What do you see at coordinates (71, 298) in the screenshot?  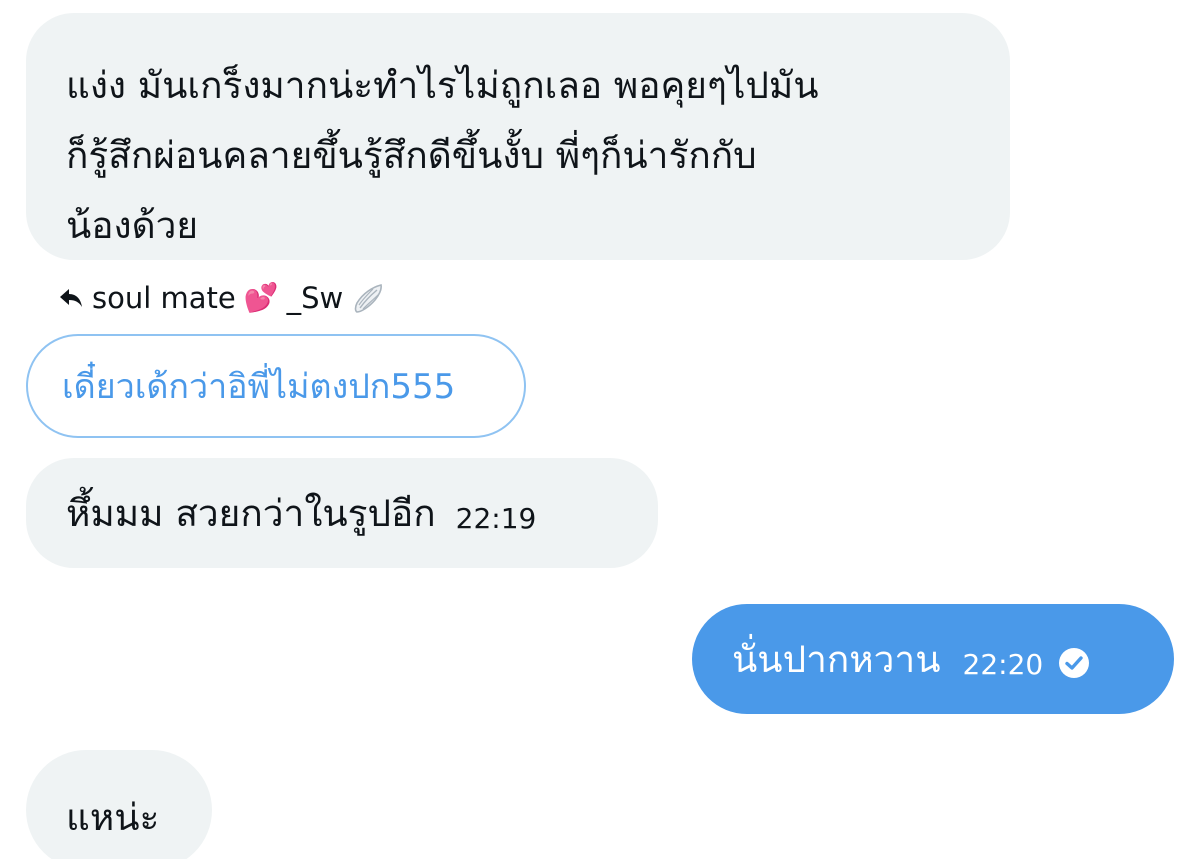 I see `reply-arrow-icon` at bounding box center [71, 298].